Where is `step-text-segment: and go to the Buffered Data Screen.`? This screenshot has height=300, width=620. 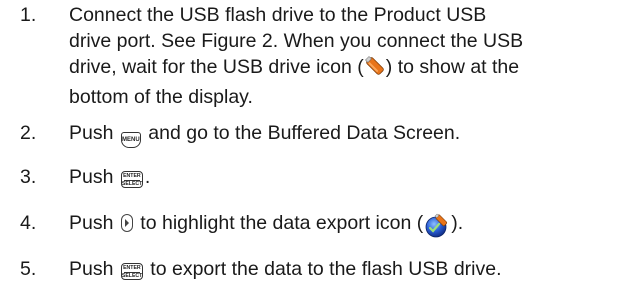 step-text-segment: and go to the Buffered Data Screen. is located at coordinates (304, 133).